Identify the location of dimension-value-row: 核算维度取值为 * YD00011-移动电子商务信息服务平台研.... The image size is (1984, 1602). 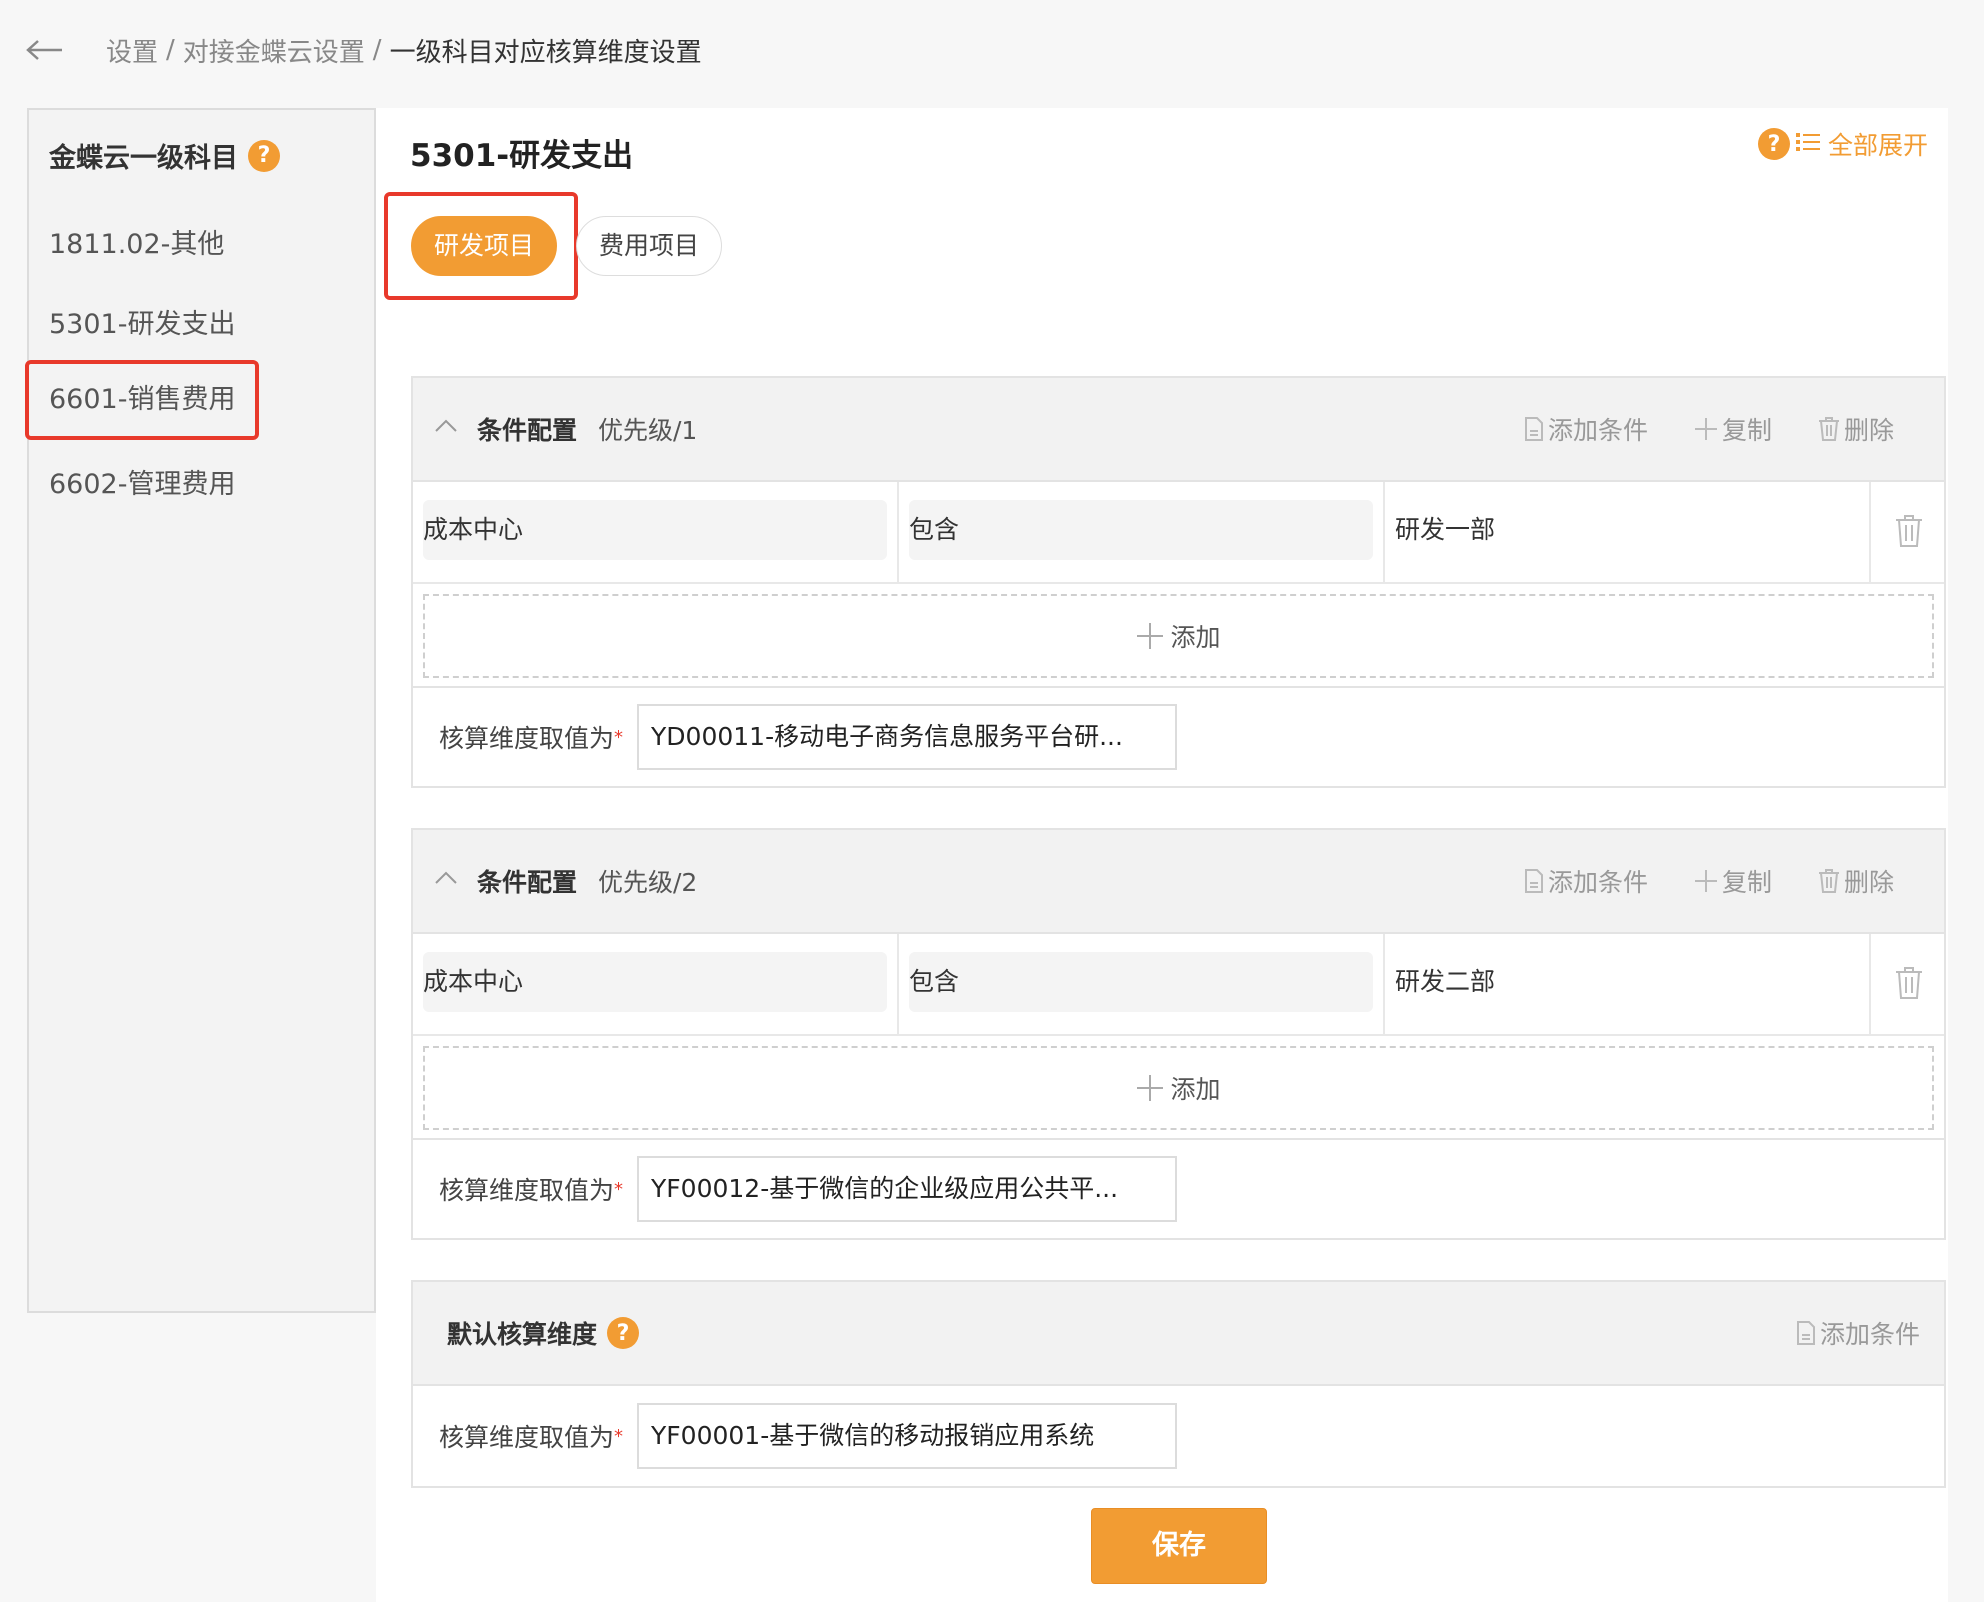
(1178, 736).